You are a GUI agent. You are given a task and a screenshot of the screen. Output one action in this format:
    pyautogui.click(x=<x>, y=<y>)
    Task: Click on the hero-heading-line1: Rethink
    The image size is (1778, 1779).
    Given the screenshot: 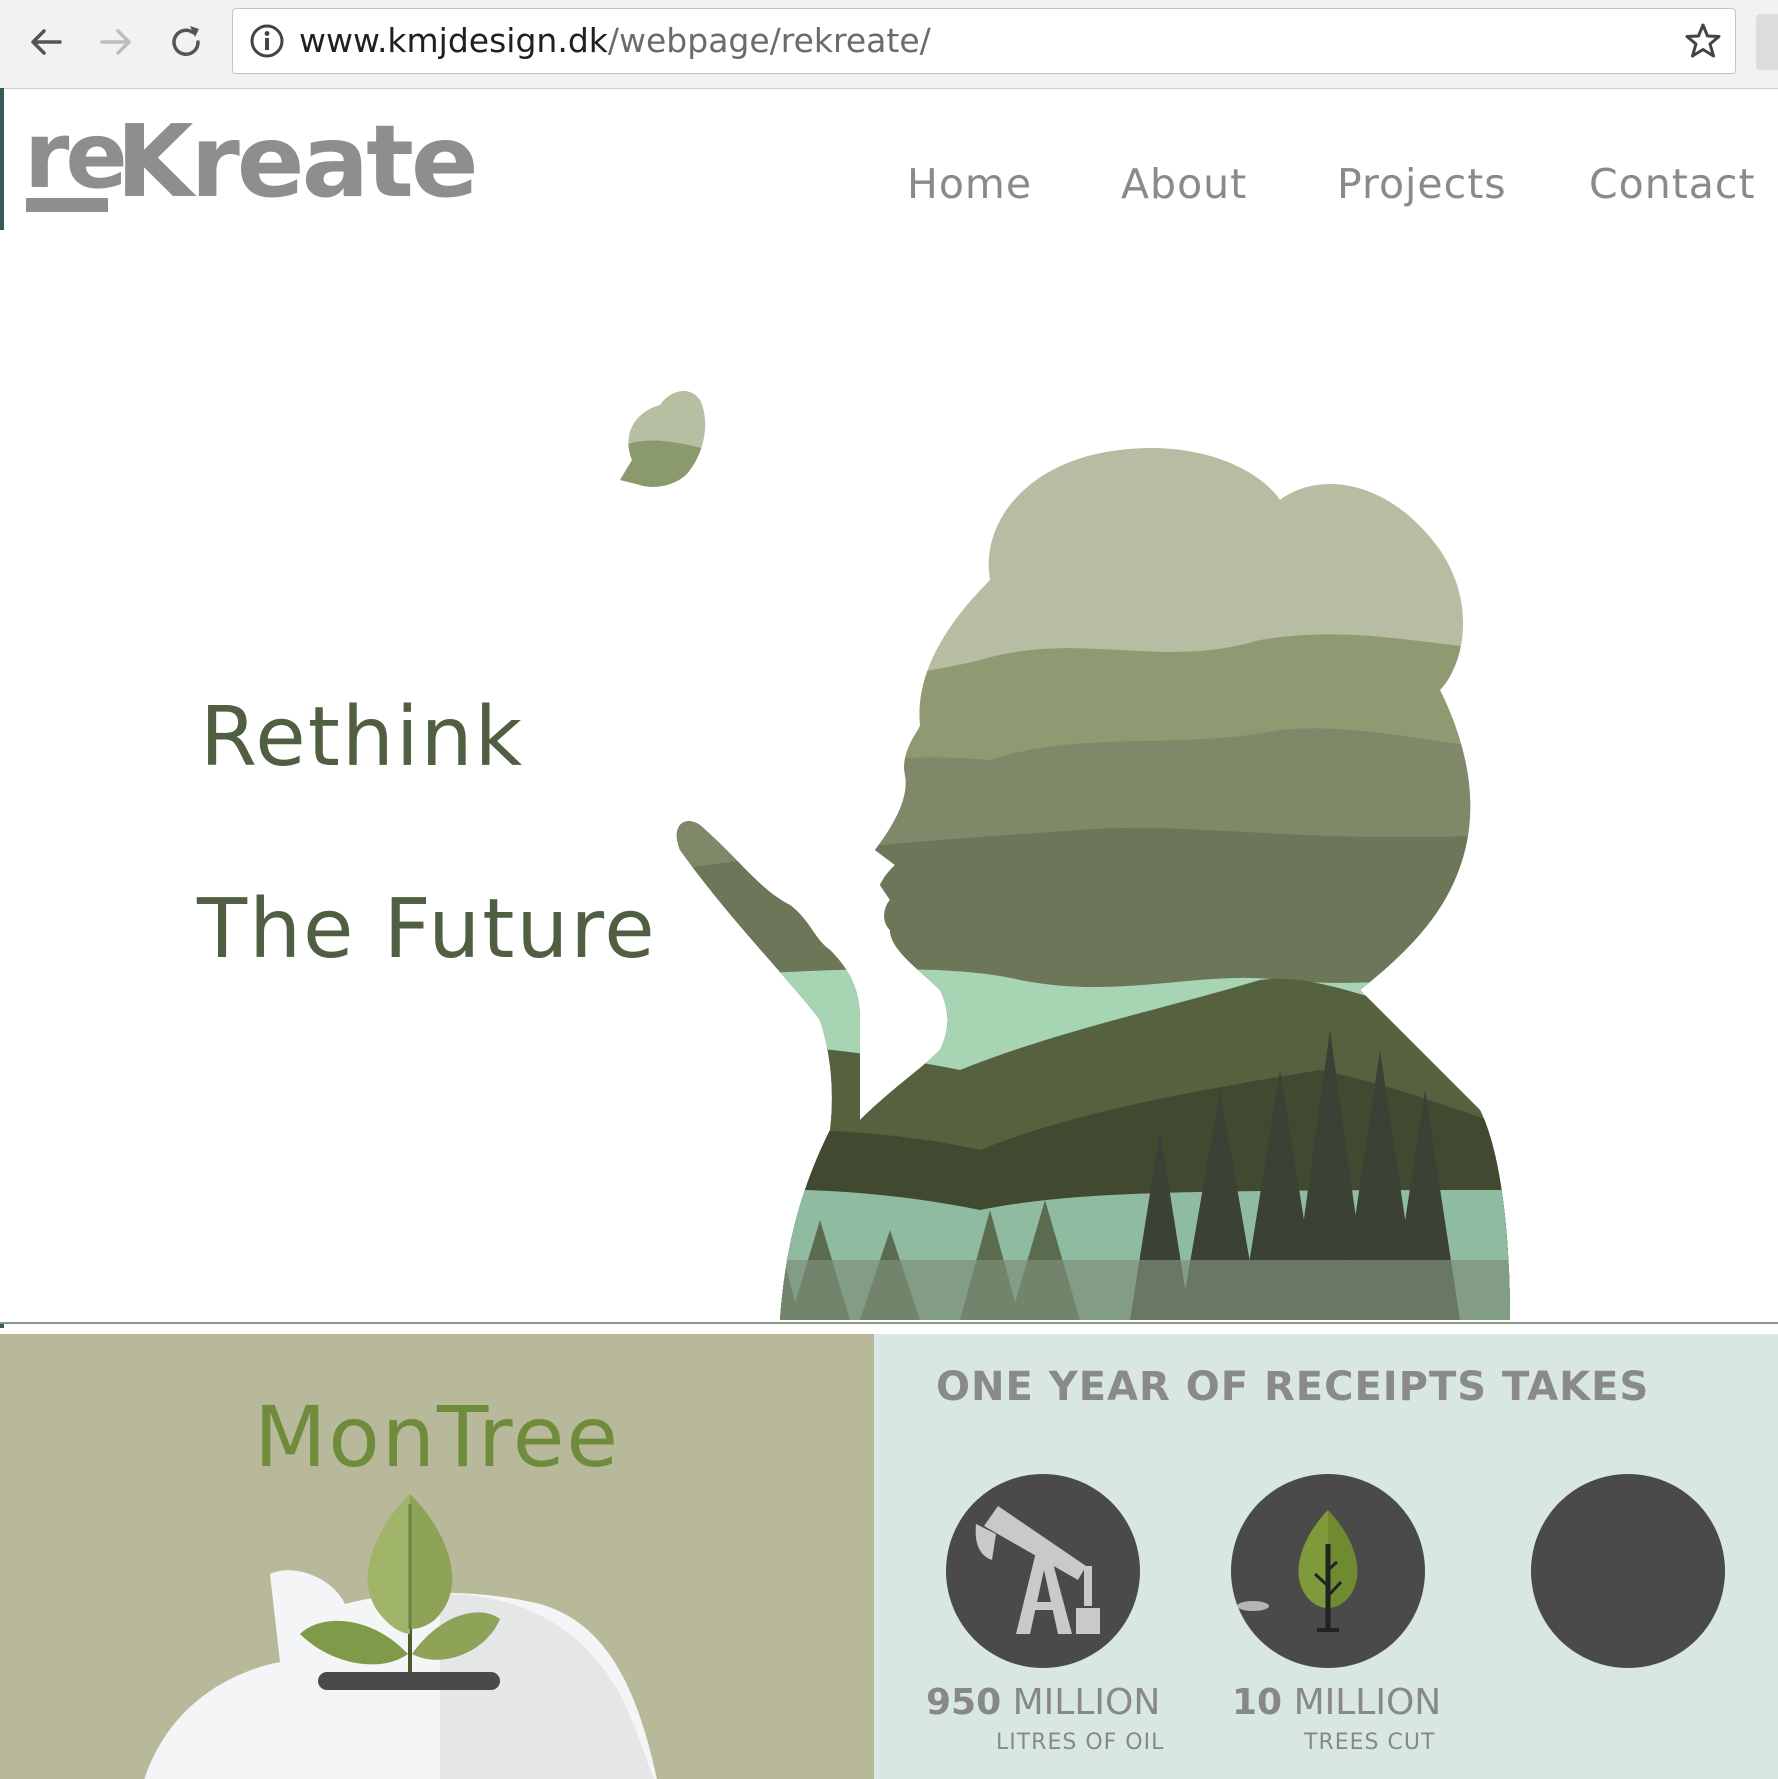 What is the action you would take?
    pyautogui.click(x=362, y=737)
    